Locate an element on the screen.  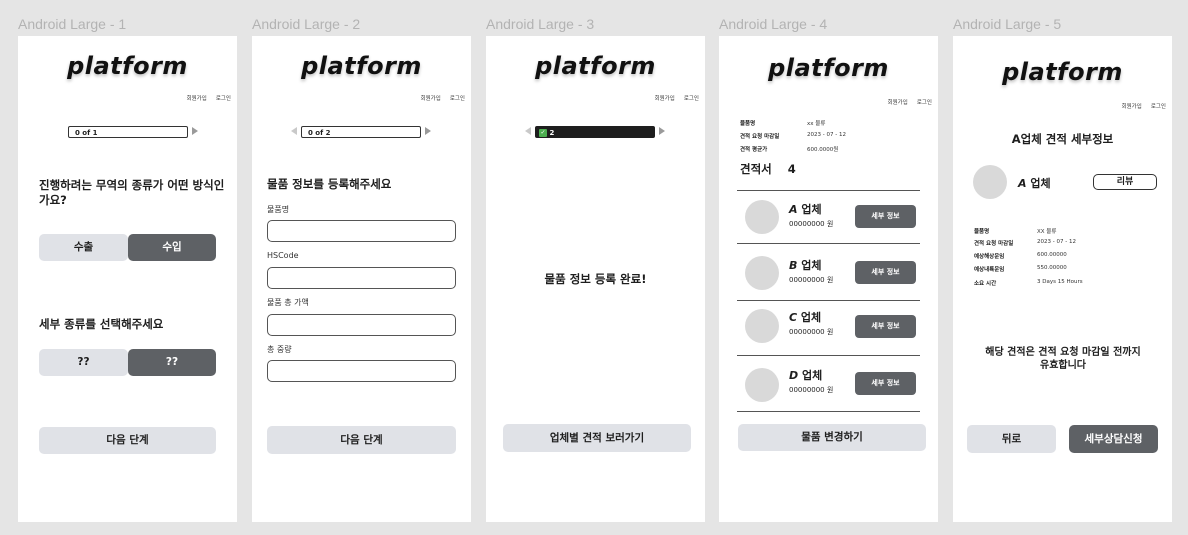
quotes-header: 견적서 4 is located at coordinates (790, 169).